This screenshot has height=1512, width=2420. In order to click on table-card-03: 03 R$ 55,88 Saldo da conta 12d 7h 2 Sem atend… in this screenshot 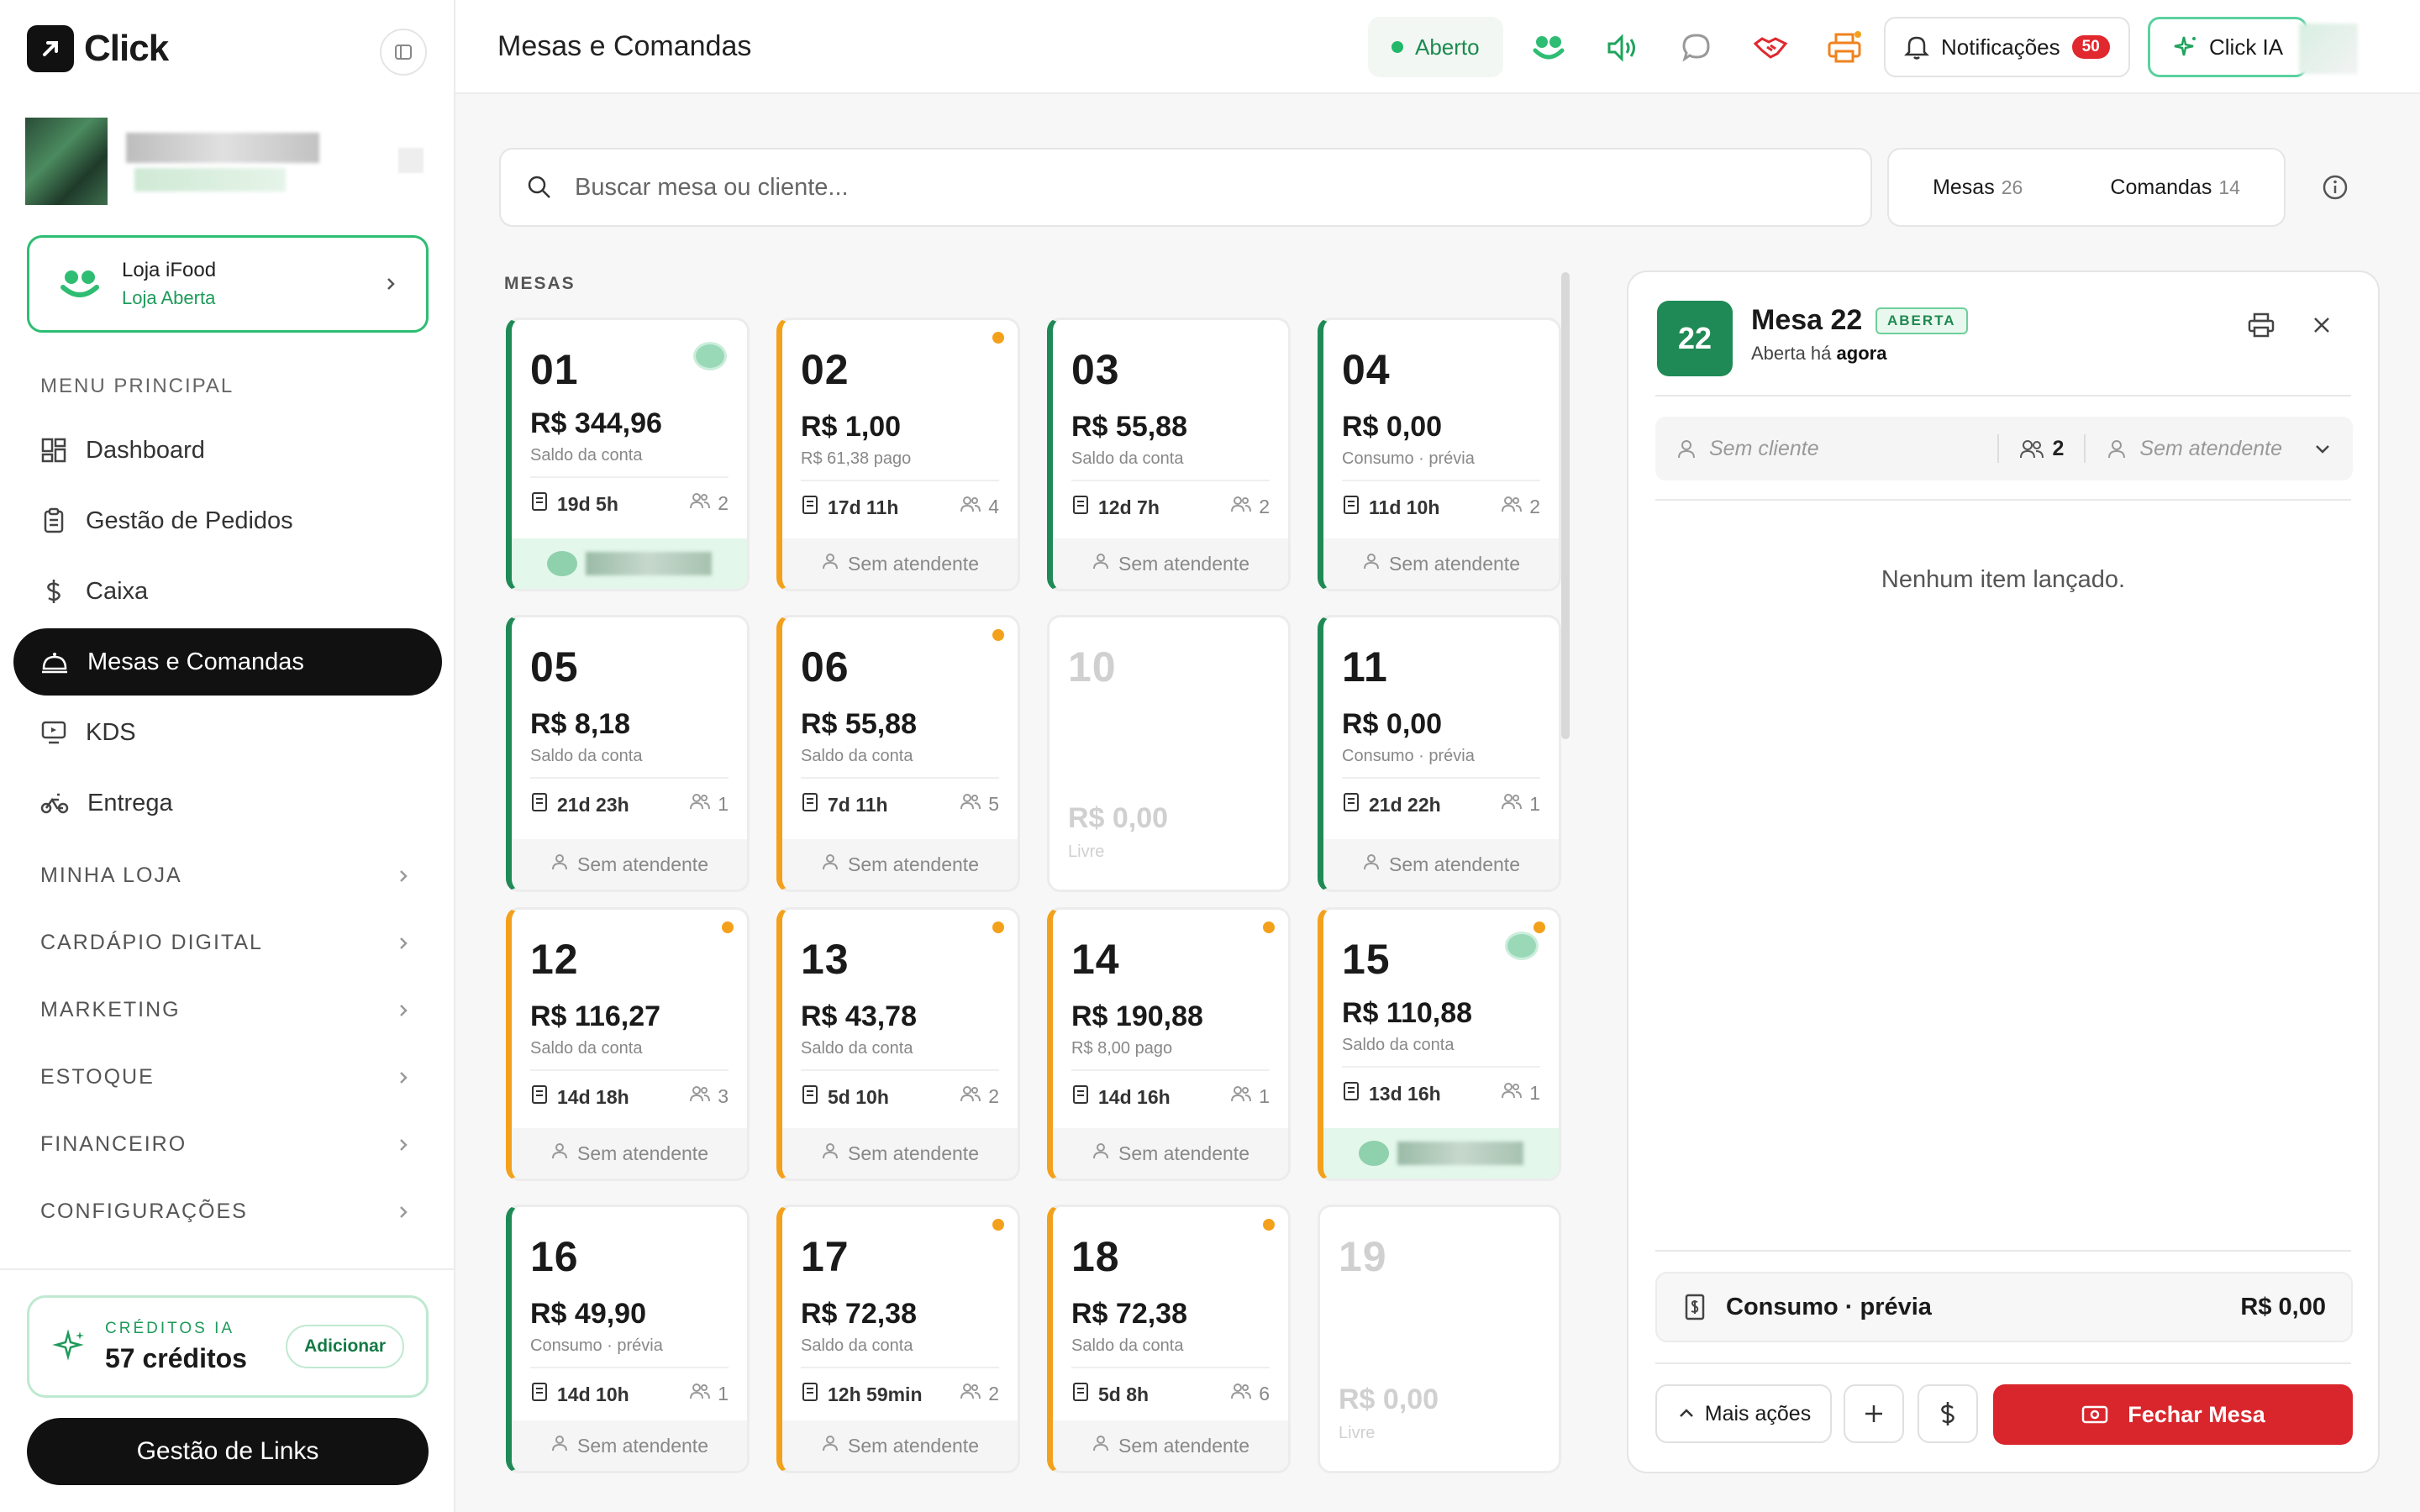, I will do `click(1169, 454)`.